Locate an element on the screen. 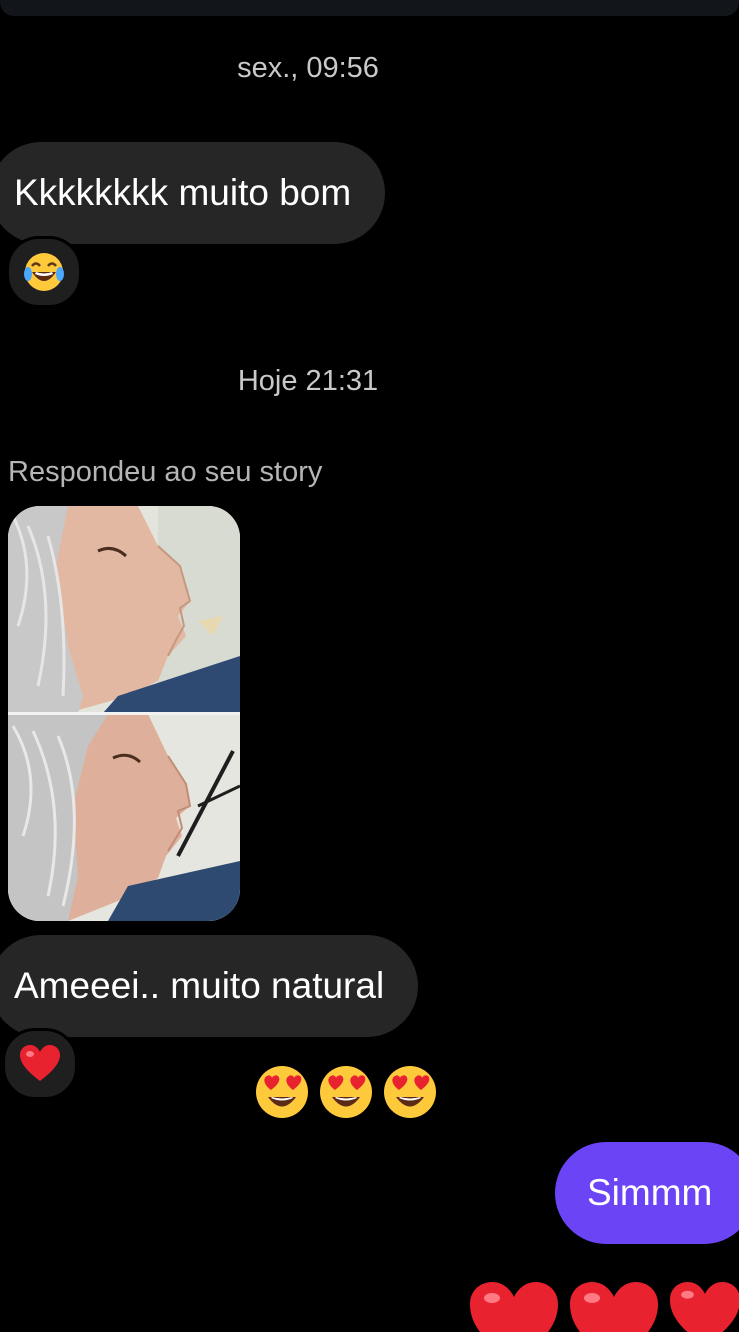  timestamp-friday: sex., 09:56 is located at coordinates (308, 68).